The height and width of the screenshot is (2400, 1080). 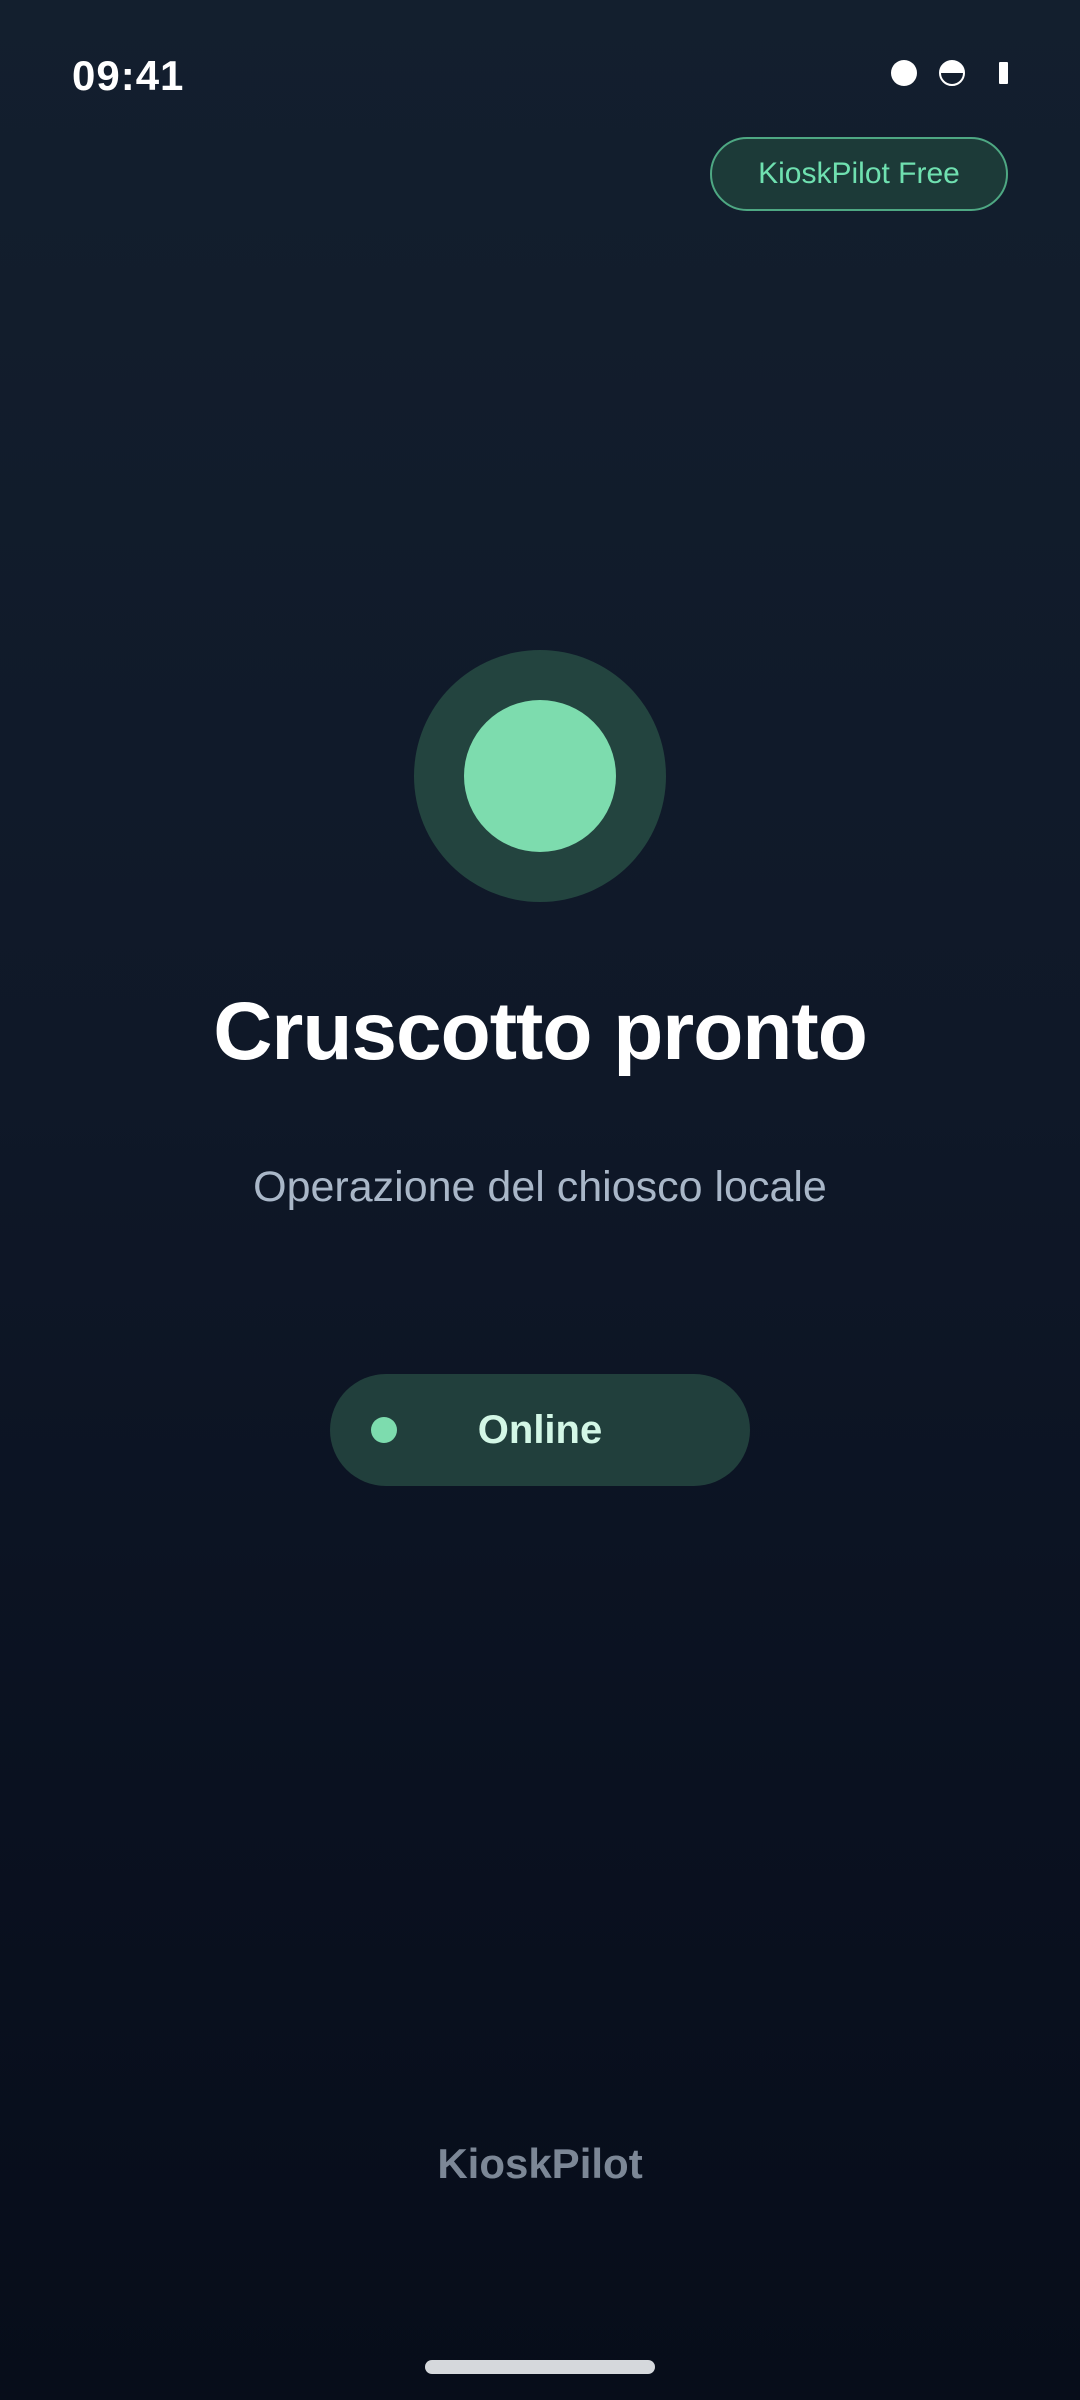 What do you see at coordinates (540, 2163) in the screenshot?
I see `brand-footer: KioskPilot` at bounding box center [540, 2163].